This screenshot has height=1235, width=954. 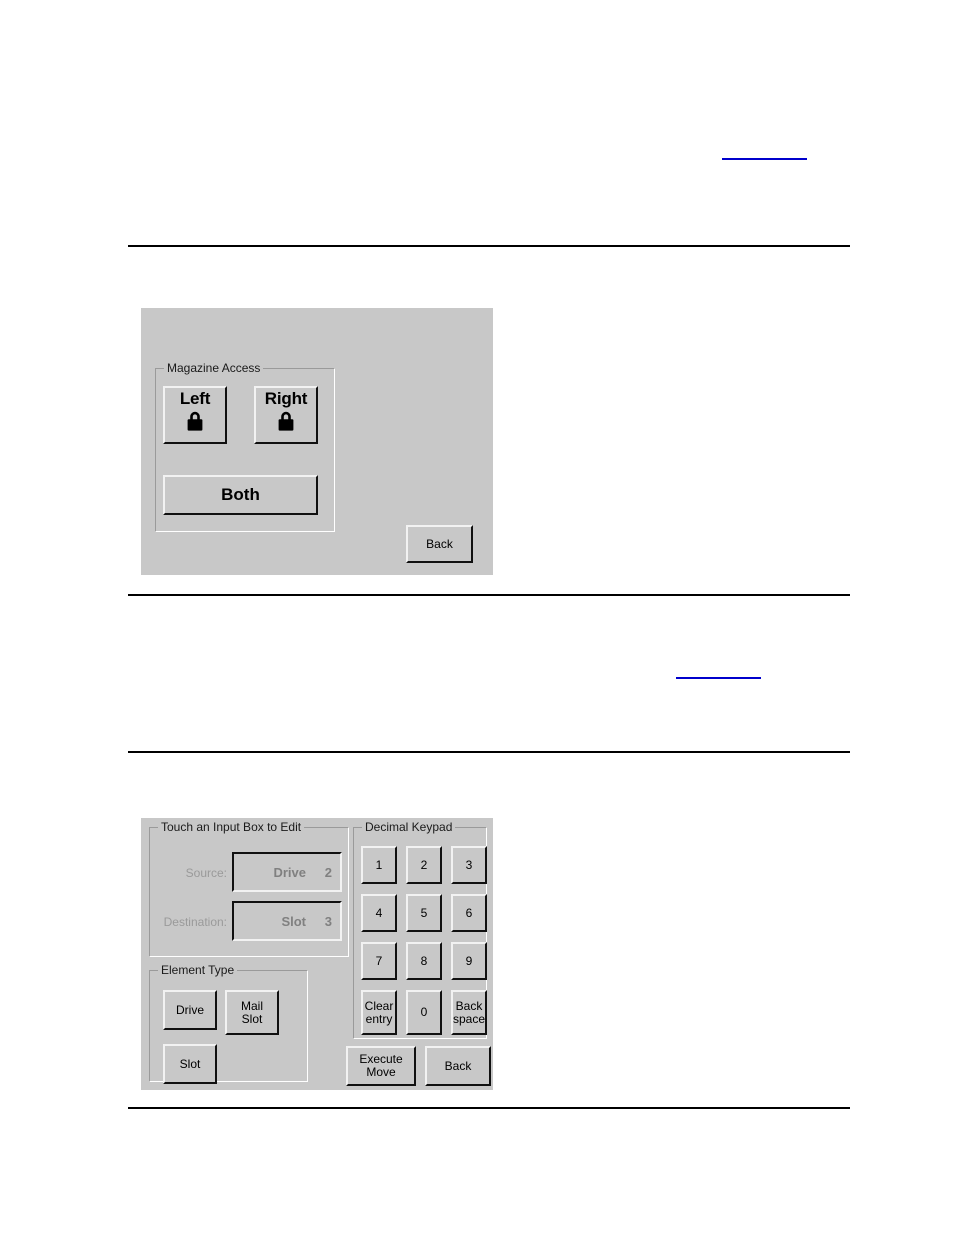 I want to click on keypad-key-0-label-line1: 0, so click(x=424, y=1012).